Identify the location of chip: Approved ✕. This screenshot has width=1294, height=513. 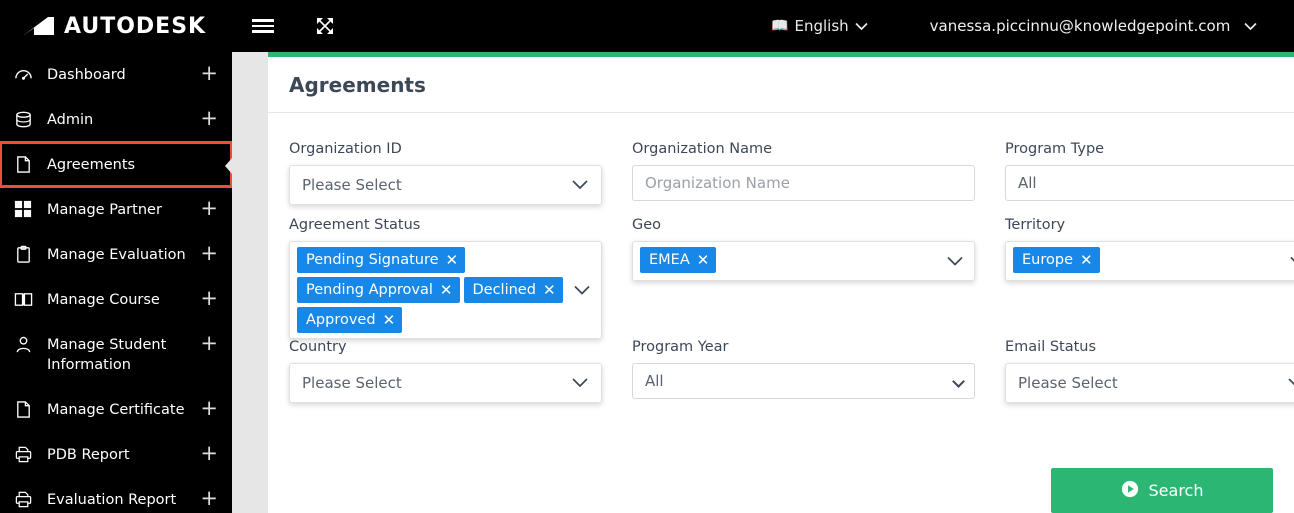
(350, 320).